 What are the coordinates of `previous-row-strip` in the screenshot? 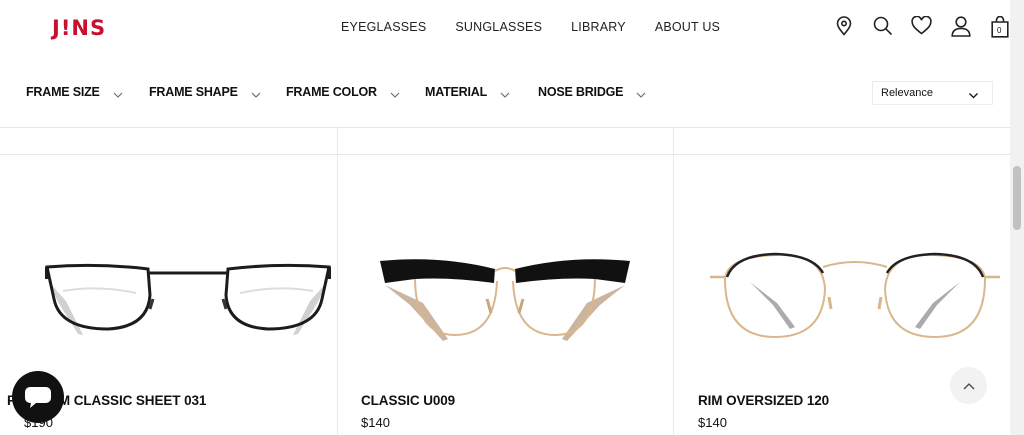 It's located at (505, 141).